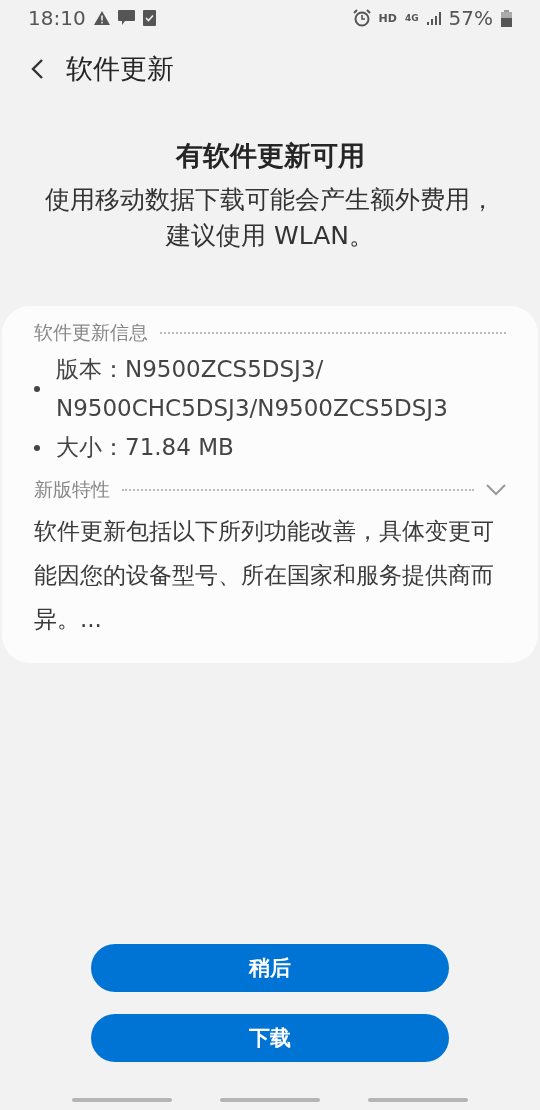 The image size is (540, 1110). Describe the element at coordinates (145, 447) in the screenshot. I see `info-item: 大小：71.84 MB` at that location.